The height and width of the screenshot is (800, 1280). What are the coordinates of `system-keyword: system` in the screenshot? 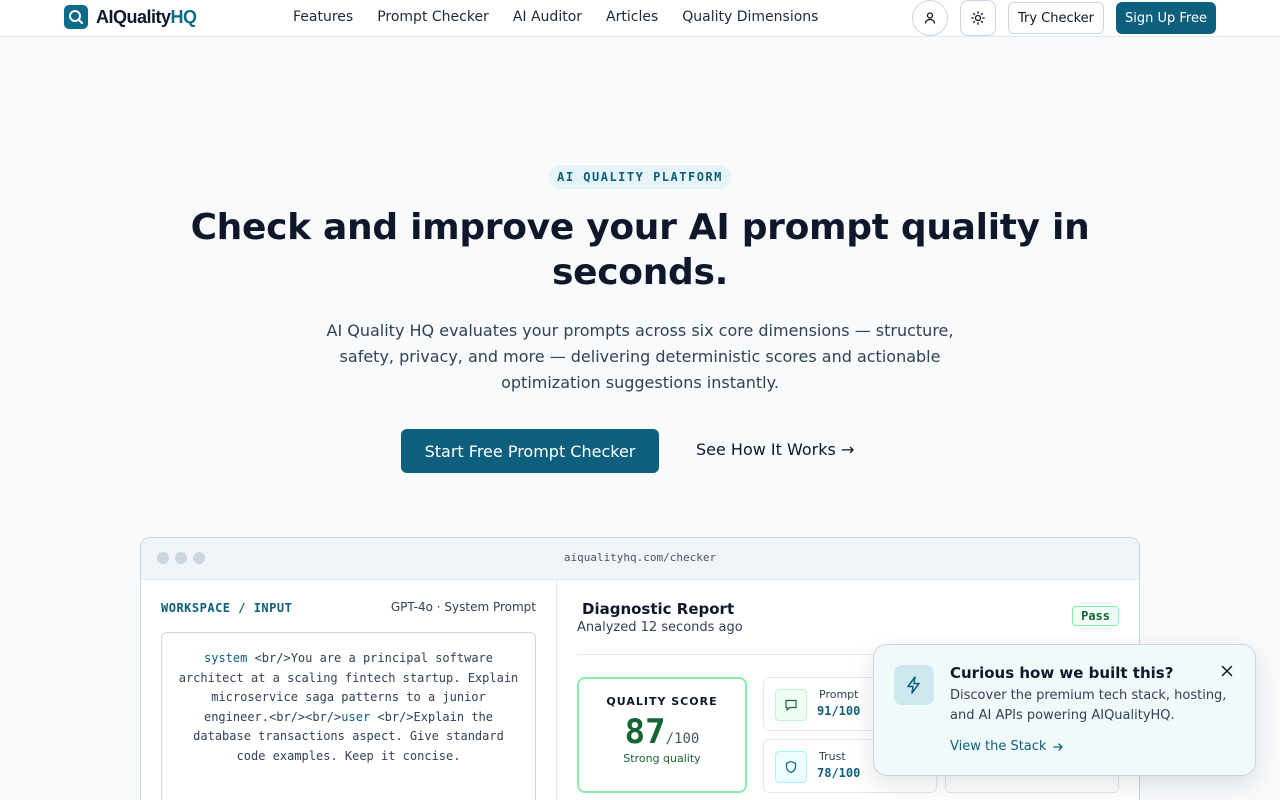 It's located at (226, 658).